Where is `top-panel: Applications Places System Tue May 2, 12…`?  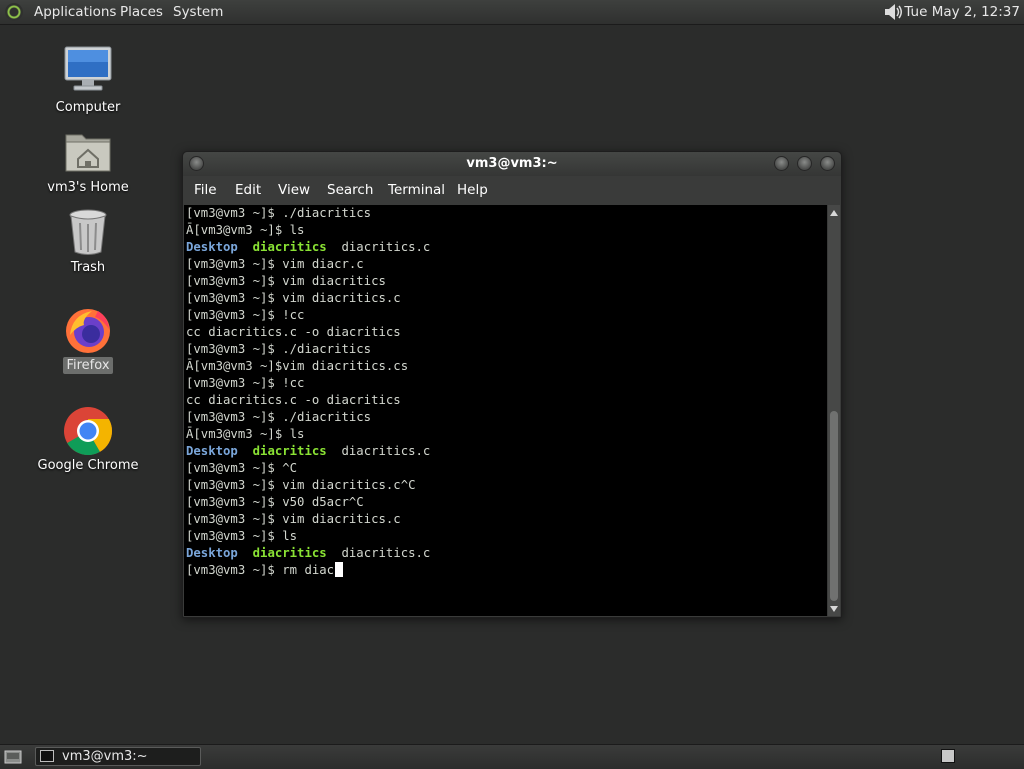 top-panel: Applications Places System Tue May 2, 12… is located at coordinates (512, 12).